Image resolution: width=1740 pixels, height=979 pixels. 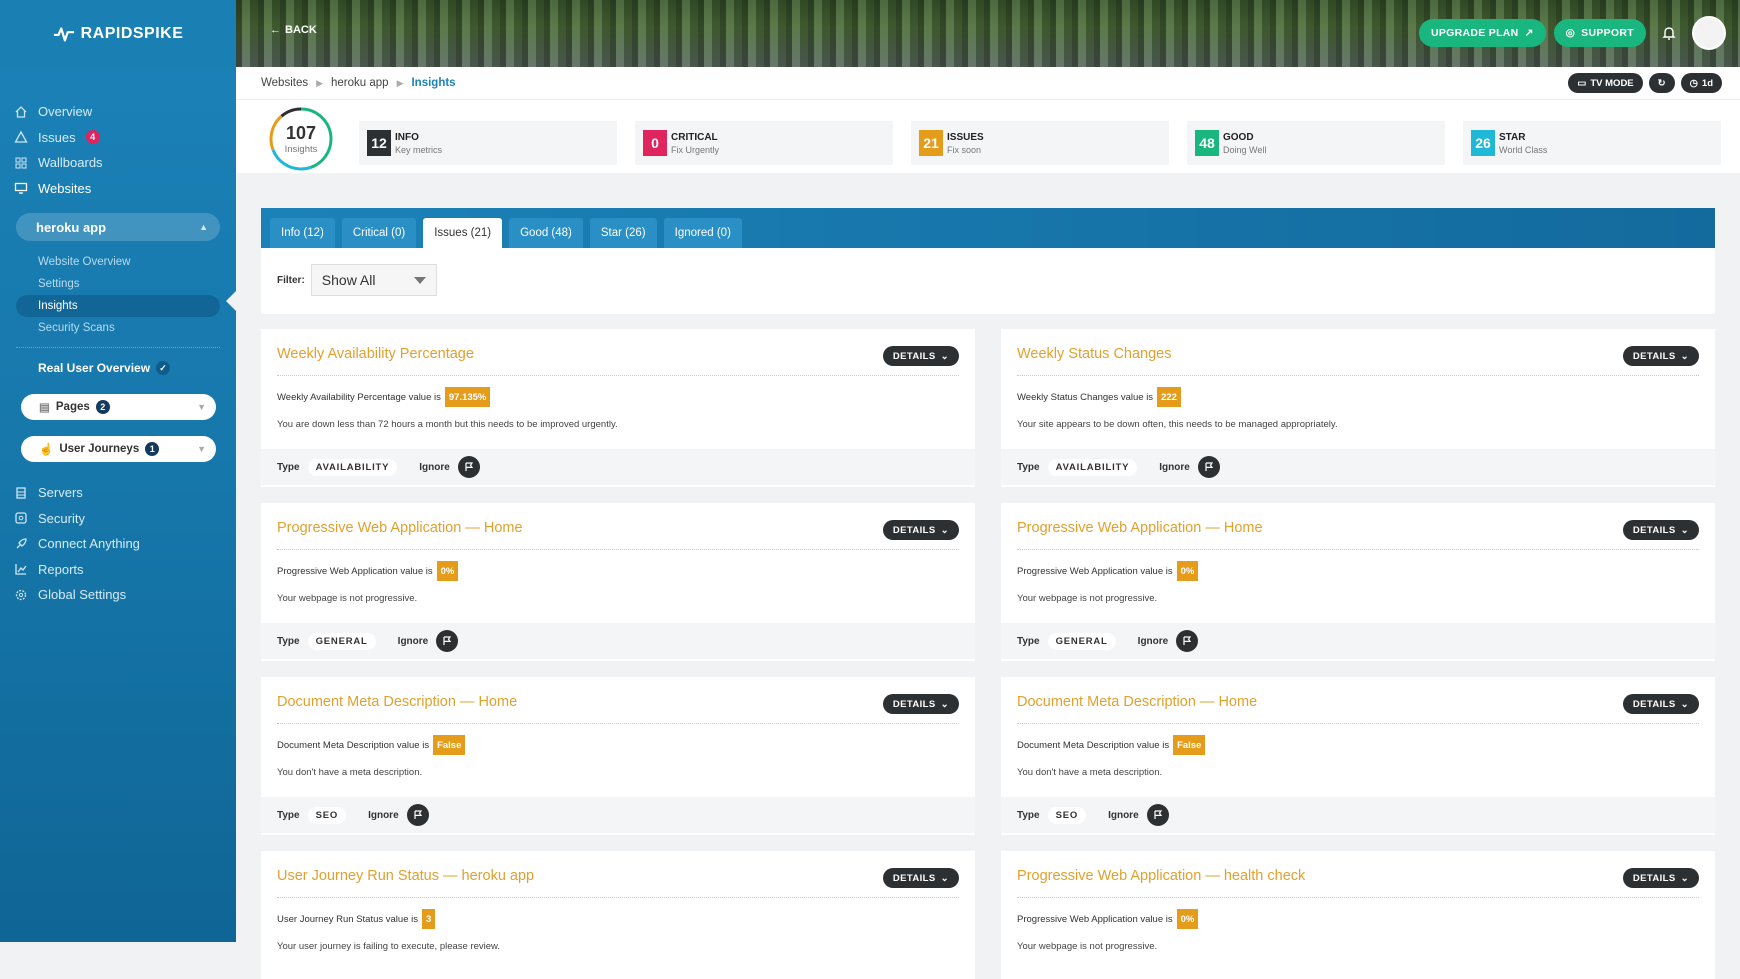 What do you see at coordinates (1316, 143) in the screenshot?
I see `stat-good: 48 GOOD Doing Well` at bounding box center [1316, 143].